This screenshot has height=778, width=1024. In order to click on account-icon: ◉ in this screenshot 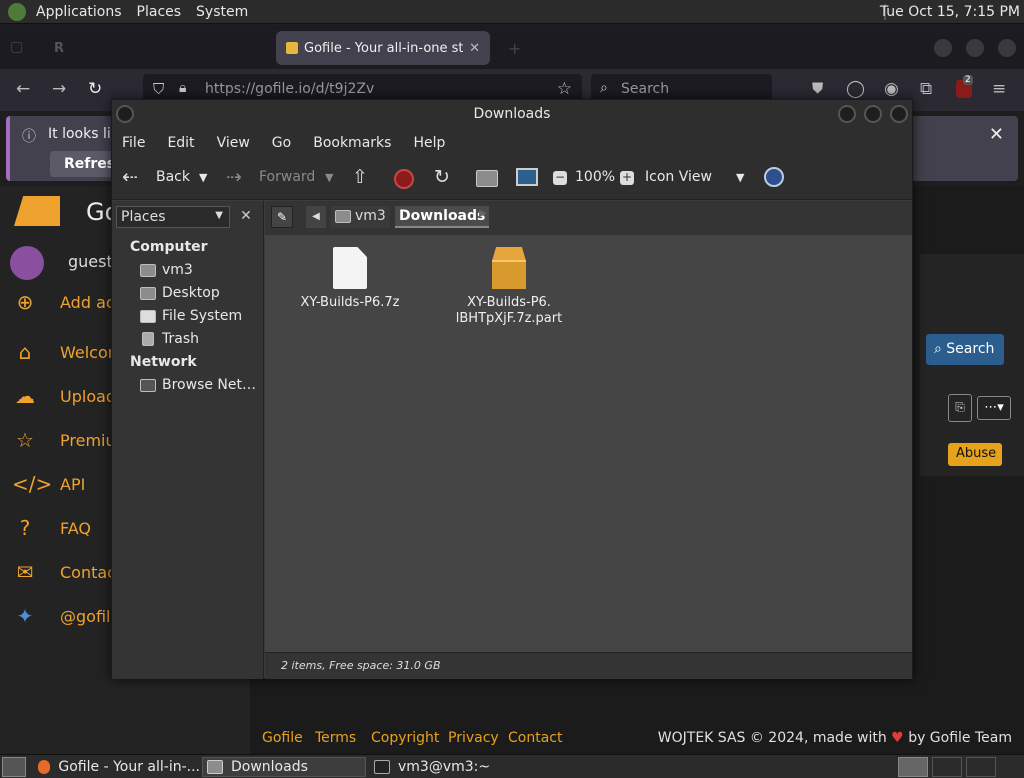, I will do `click(891, 89)`.